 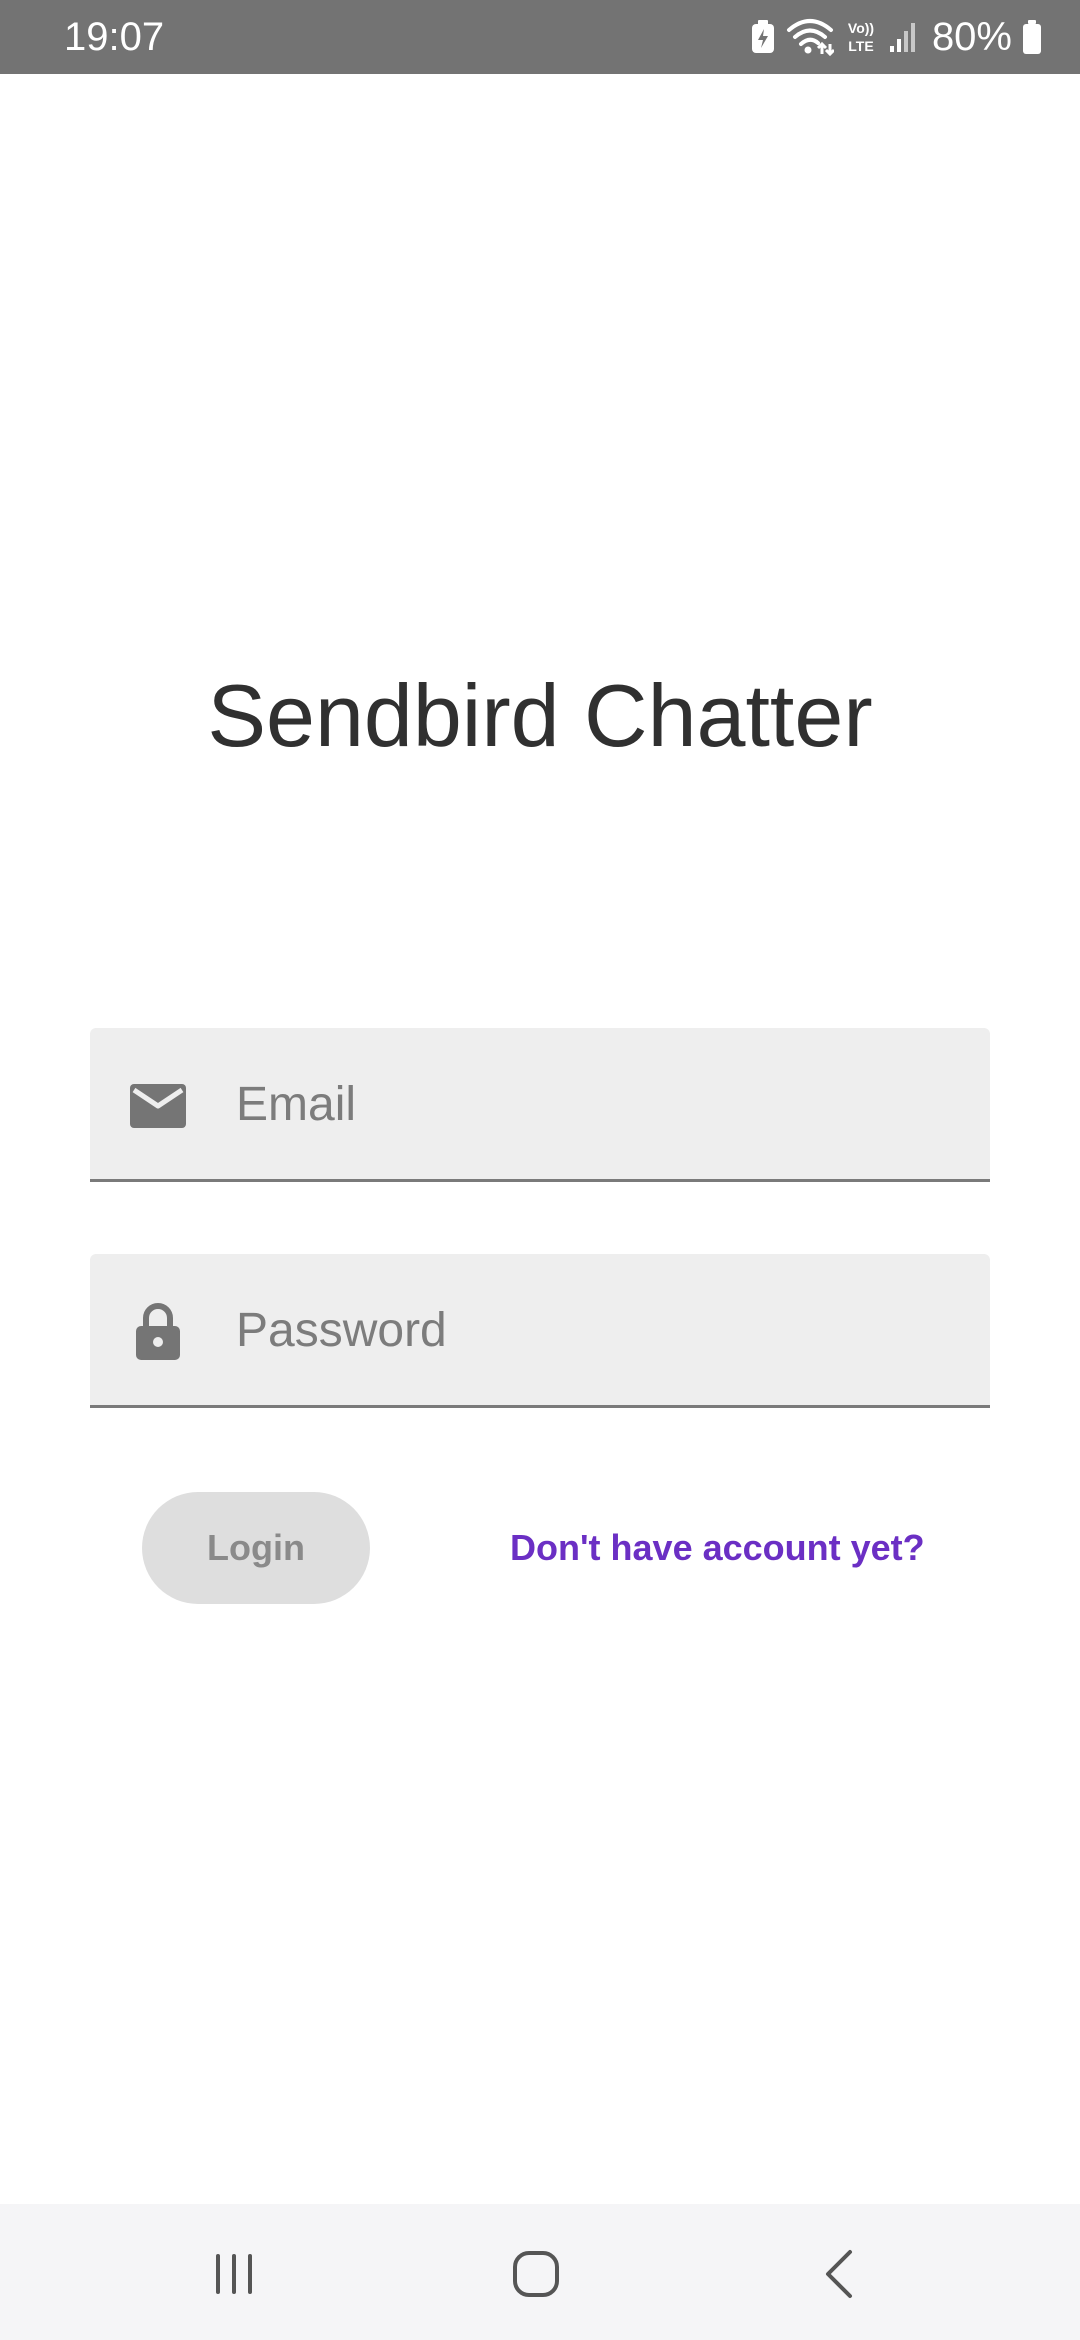 I want to click on battery-icon, so click(x=1032, y=37).